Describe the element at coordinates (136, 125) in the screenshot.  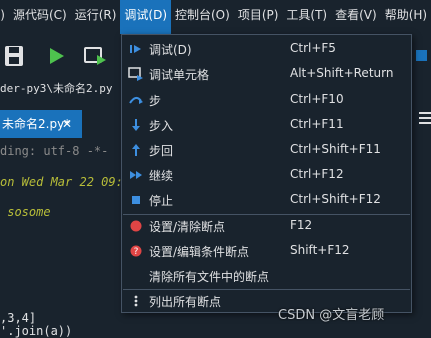
I see `step-into-icon` at that location.